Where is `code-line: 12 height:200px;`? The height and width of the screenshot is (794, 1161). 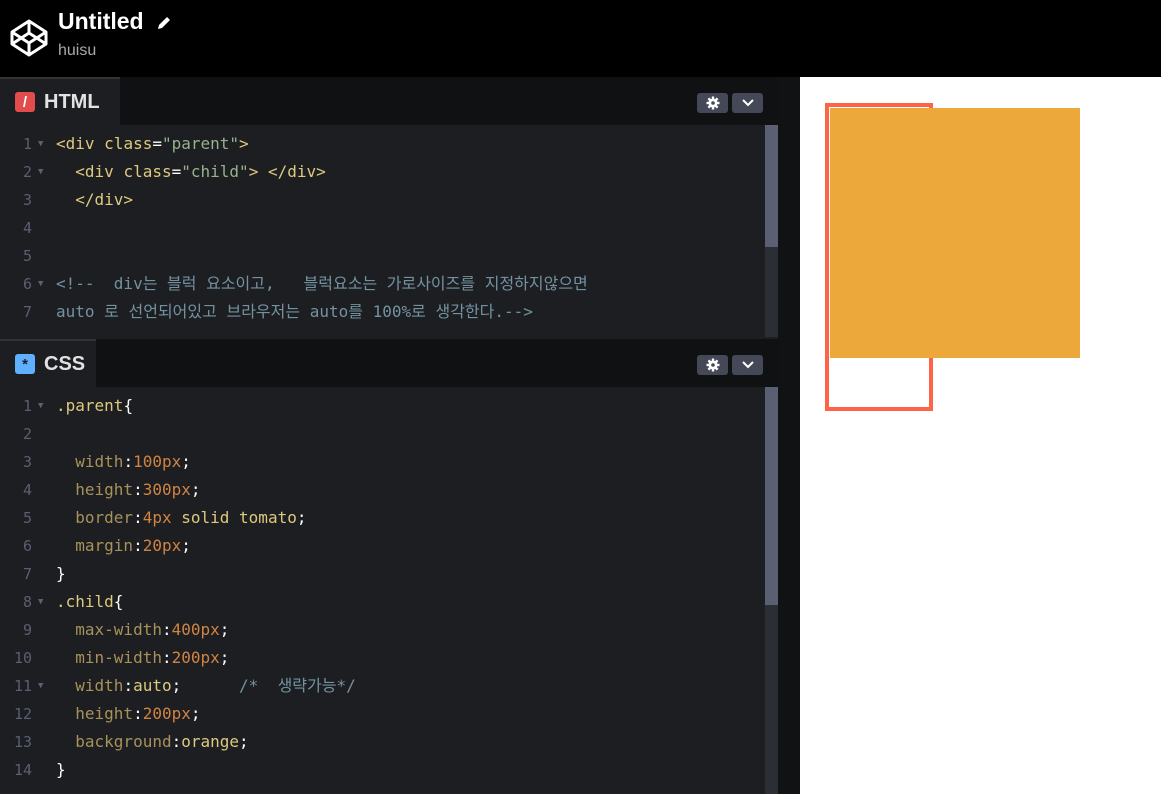
code-line: 12 height:200px; is located at coordinates (382, 714).